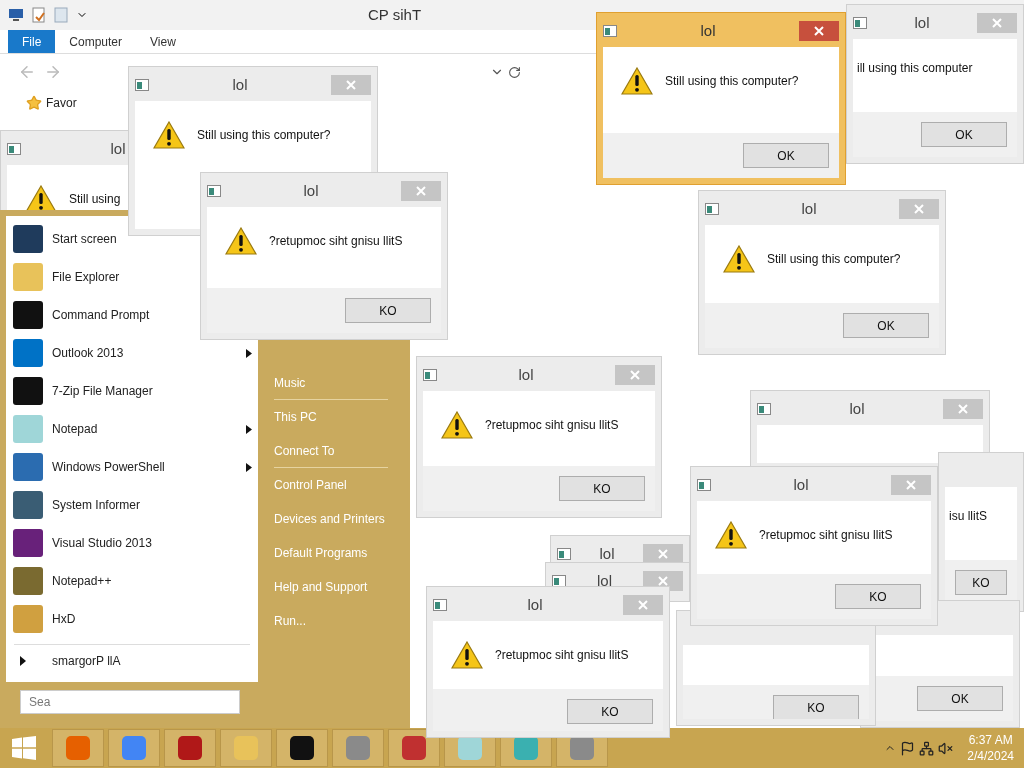 This screenshot has height=768, width=1024. I want to click on forward-icon, so click(53, 72).